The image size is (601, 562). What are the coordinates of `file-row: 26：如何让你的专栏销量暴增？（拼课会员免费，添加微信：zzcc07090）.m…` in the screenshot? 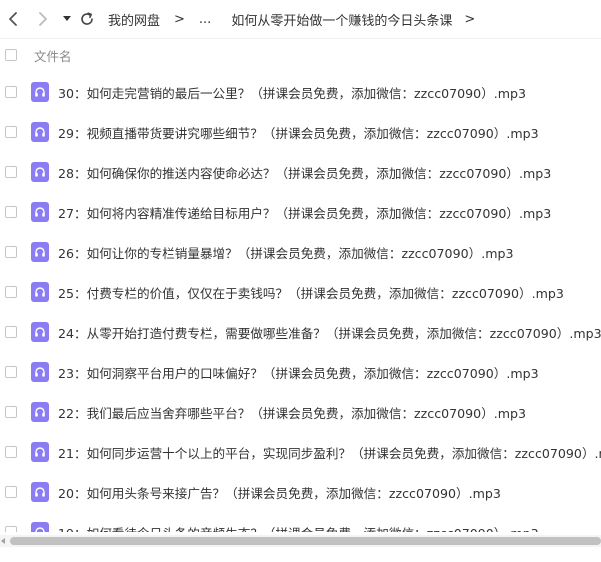 It's located at (300, 252).